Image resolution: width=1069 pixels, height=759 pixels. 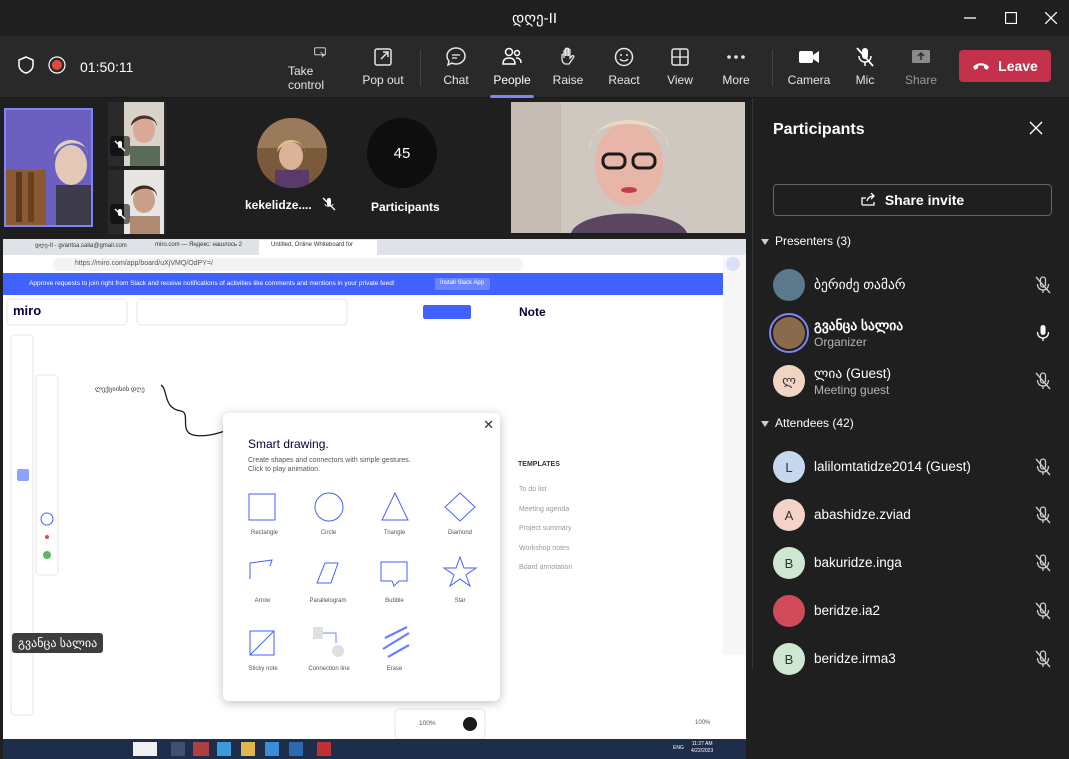 What do you see at coordinates (840, 342) in the screenshot?
I see `participant-role: Organizer` at bounding box center [840, 342].